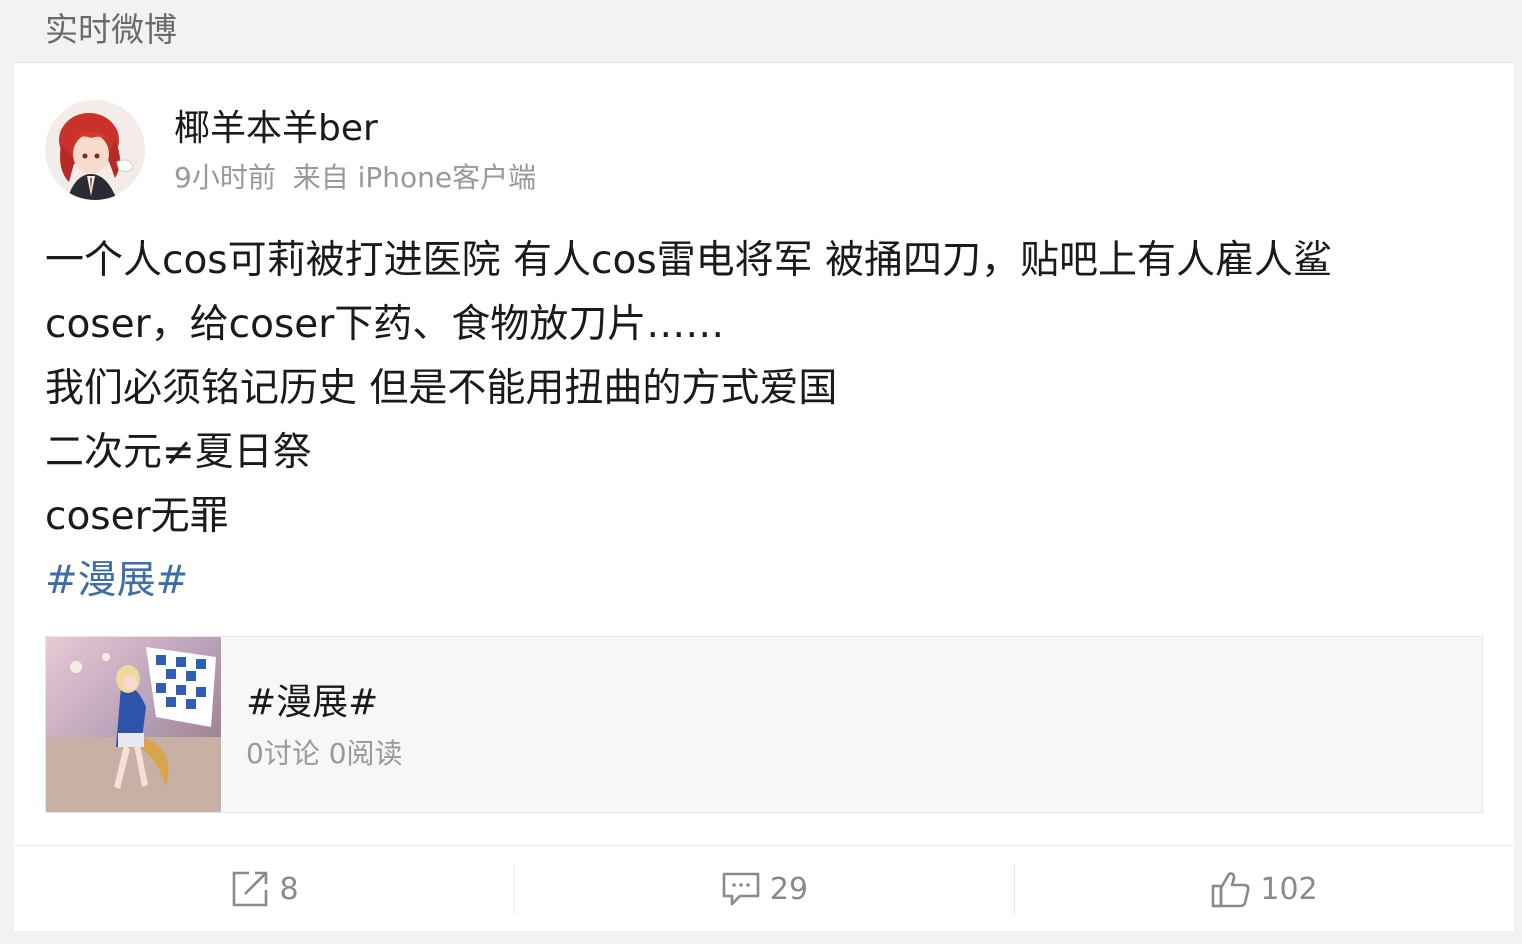  What do you see at coordinates (789, 889) in the screenshot?
I see `comment-count: 29` at bounding box center [789, 889].